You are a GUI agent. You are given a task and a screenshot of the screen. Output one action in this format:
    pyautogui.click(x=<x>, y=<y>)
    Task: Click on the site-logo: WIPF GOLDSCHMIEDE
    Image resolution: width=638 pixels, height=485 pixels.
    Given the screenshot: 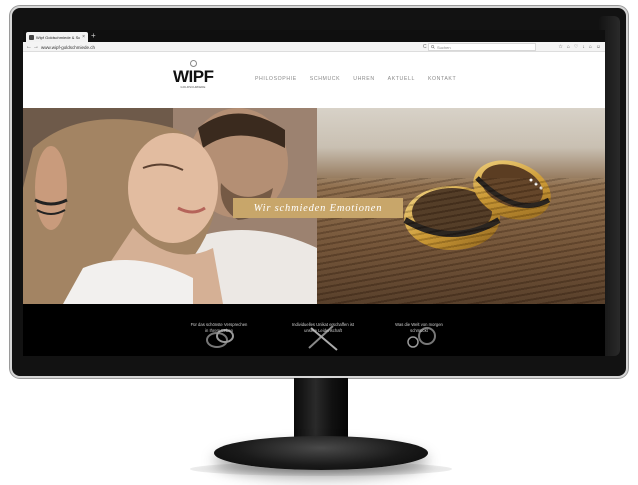 What is the action you would take?
    pyautogui.click(x=193, y=74)
    